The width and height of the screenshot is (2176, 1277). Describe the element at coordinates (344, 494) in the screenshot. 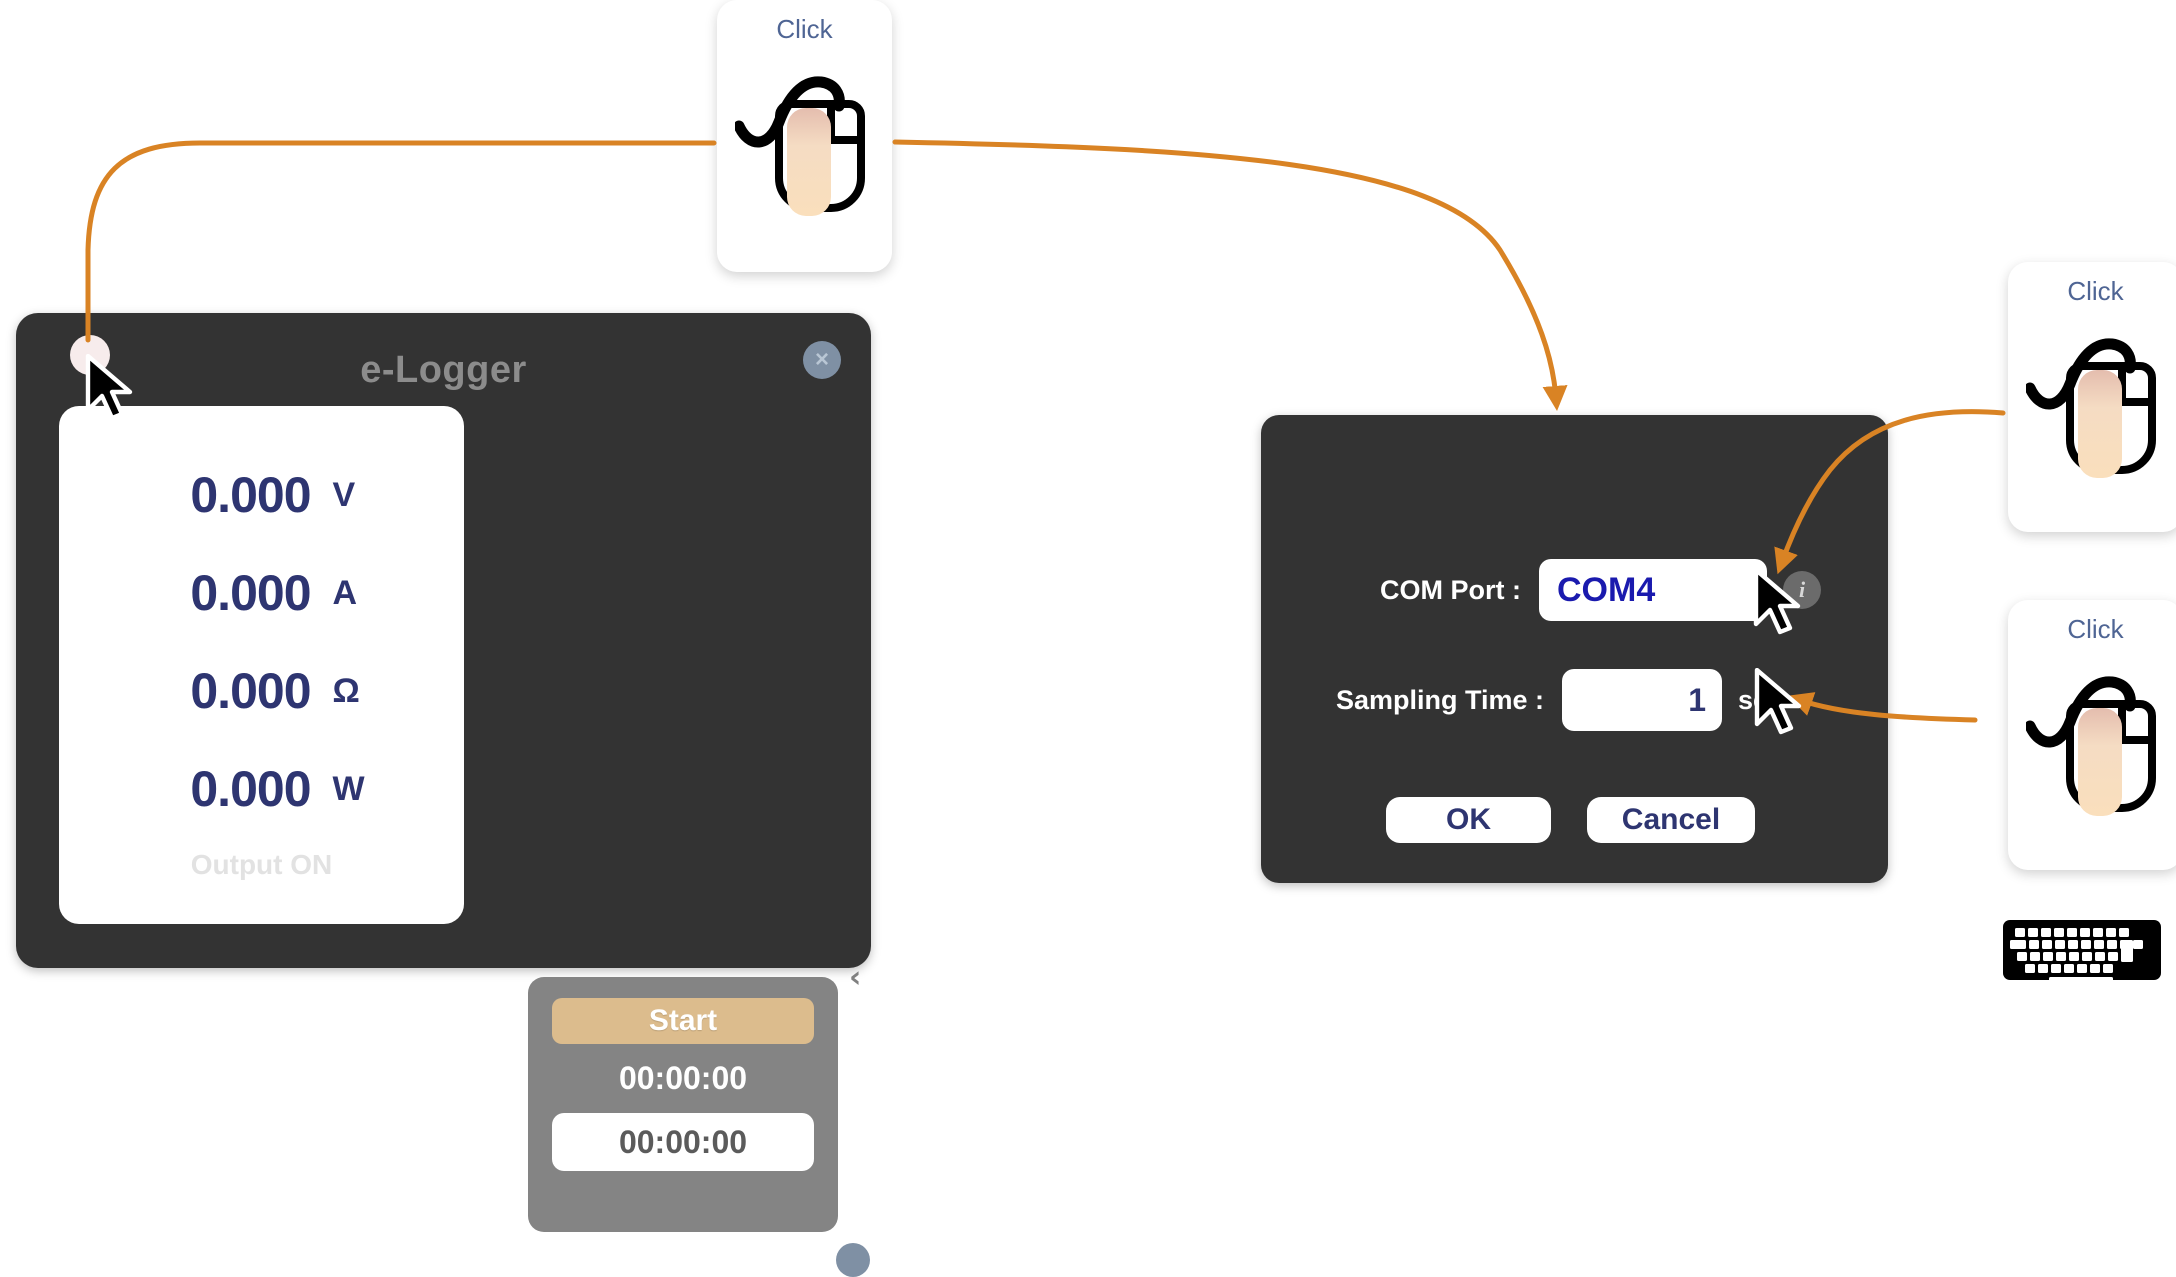

I see `reading-unit-voltage: V` at that location.